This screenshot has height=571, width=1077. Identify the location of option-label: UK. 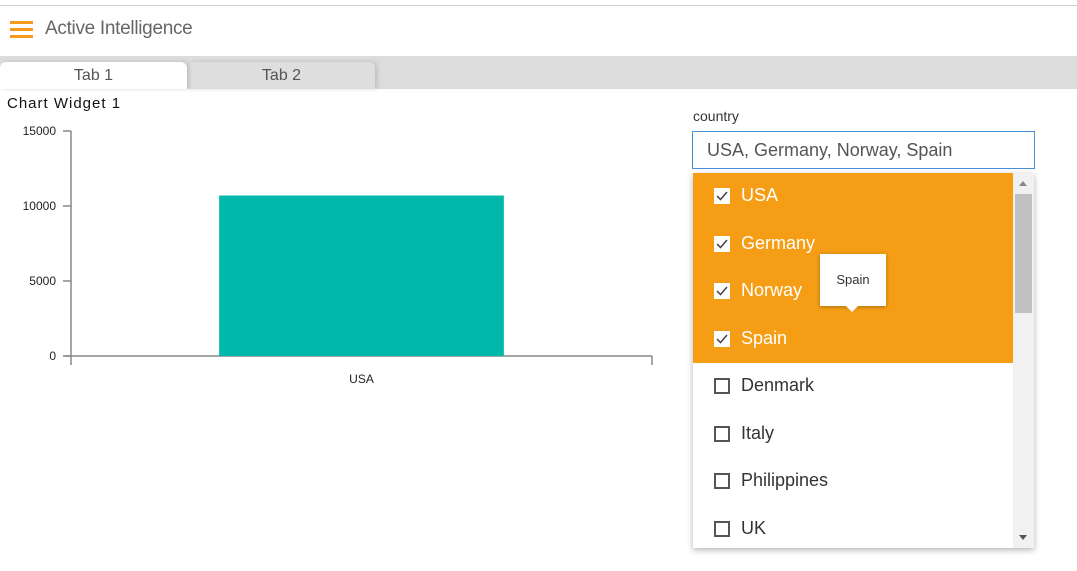
(754, 527).